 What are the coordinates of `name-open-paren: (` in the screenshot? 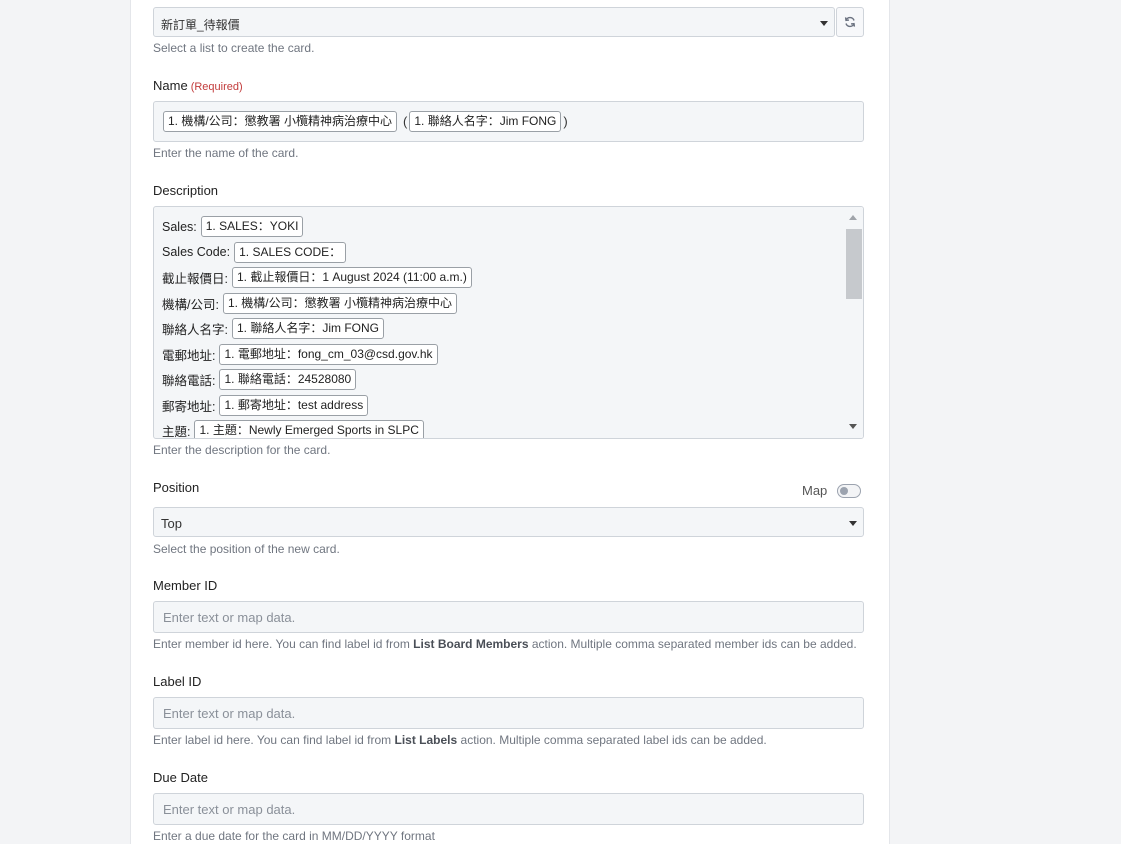 It's located at (405, 121).